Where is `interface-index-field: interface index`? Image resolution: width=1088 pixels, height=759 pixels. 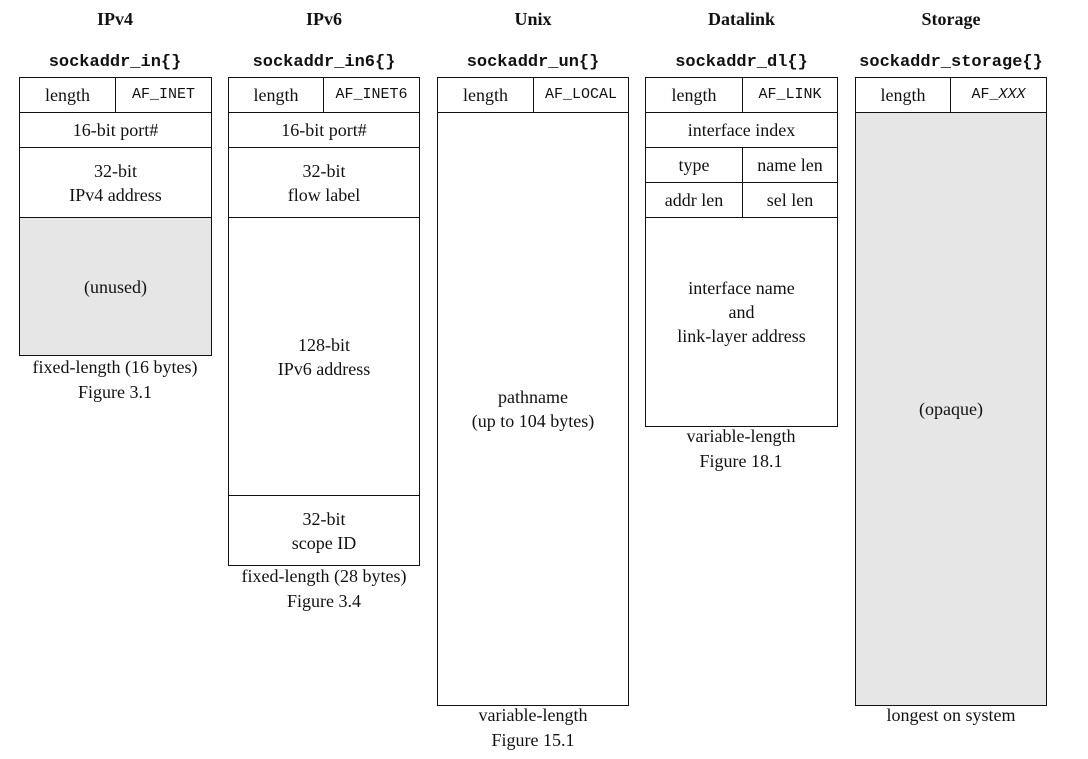 interface-index-field: interface index is located at coordinates (741, 130).